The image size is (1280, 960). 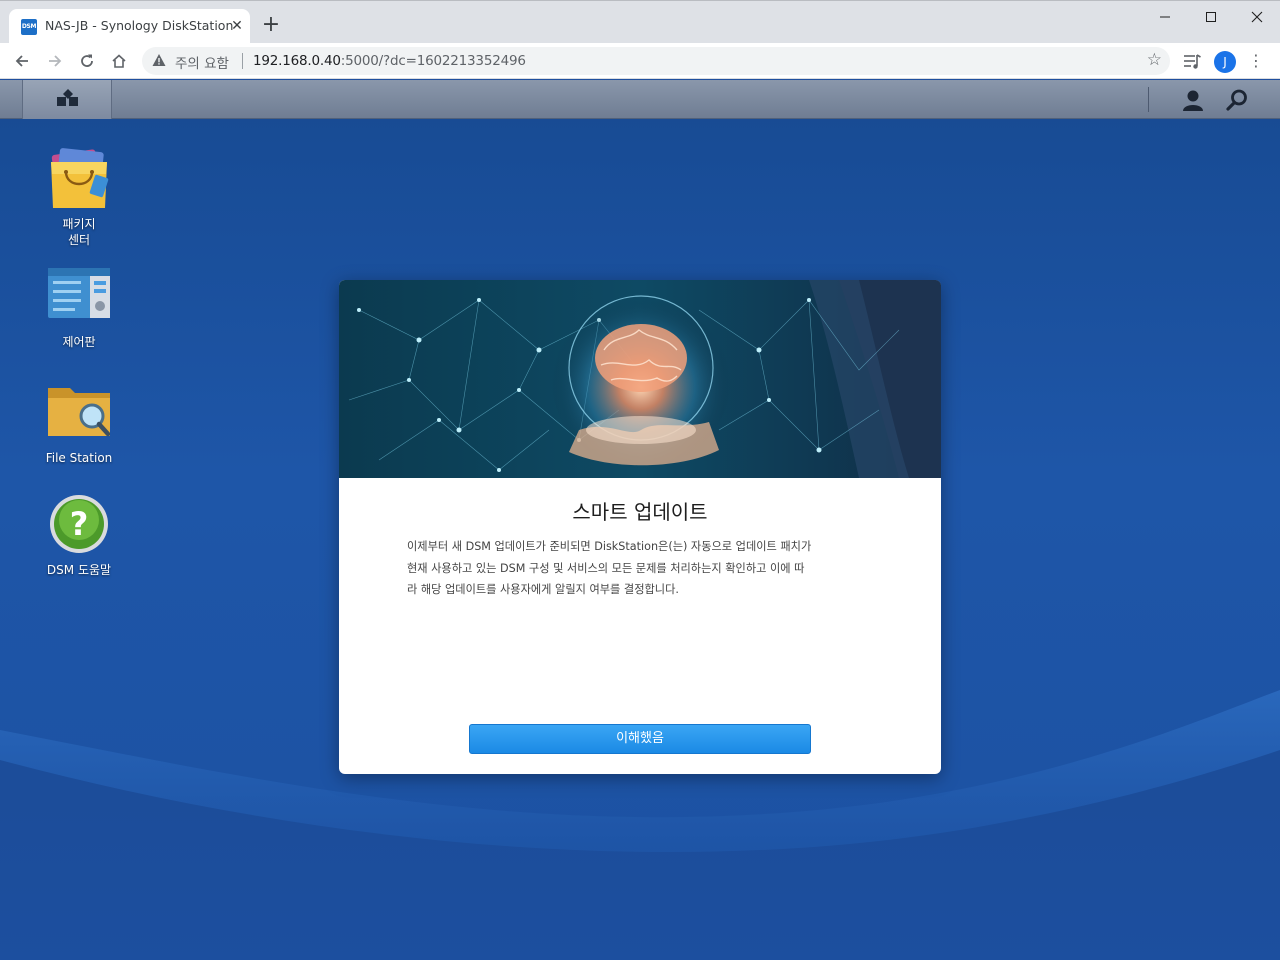 I want to click on package-center-icon, so click(x=80, y=178).